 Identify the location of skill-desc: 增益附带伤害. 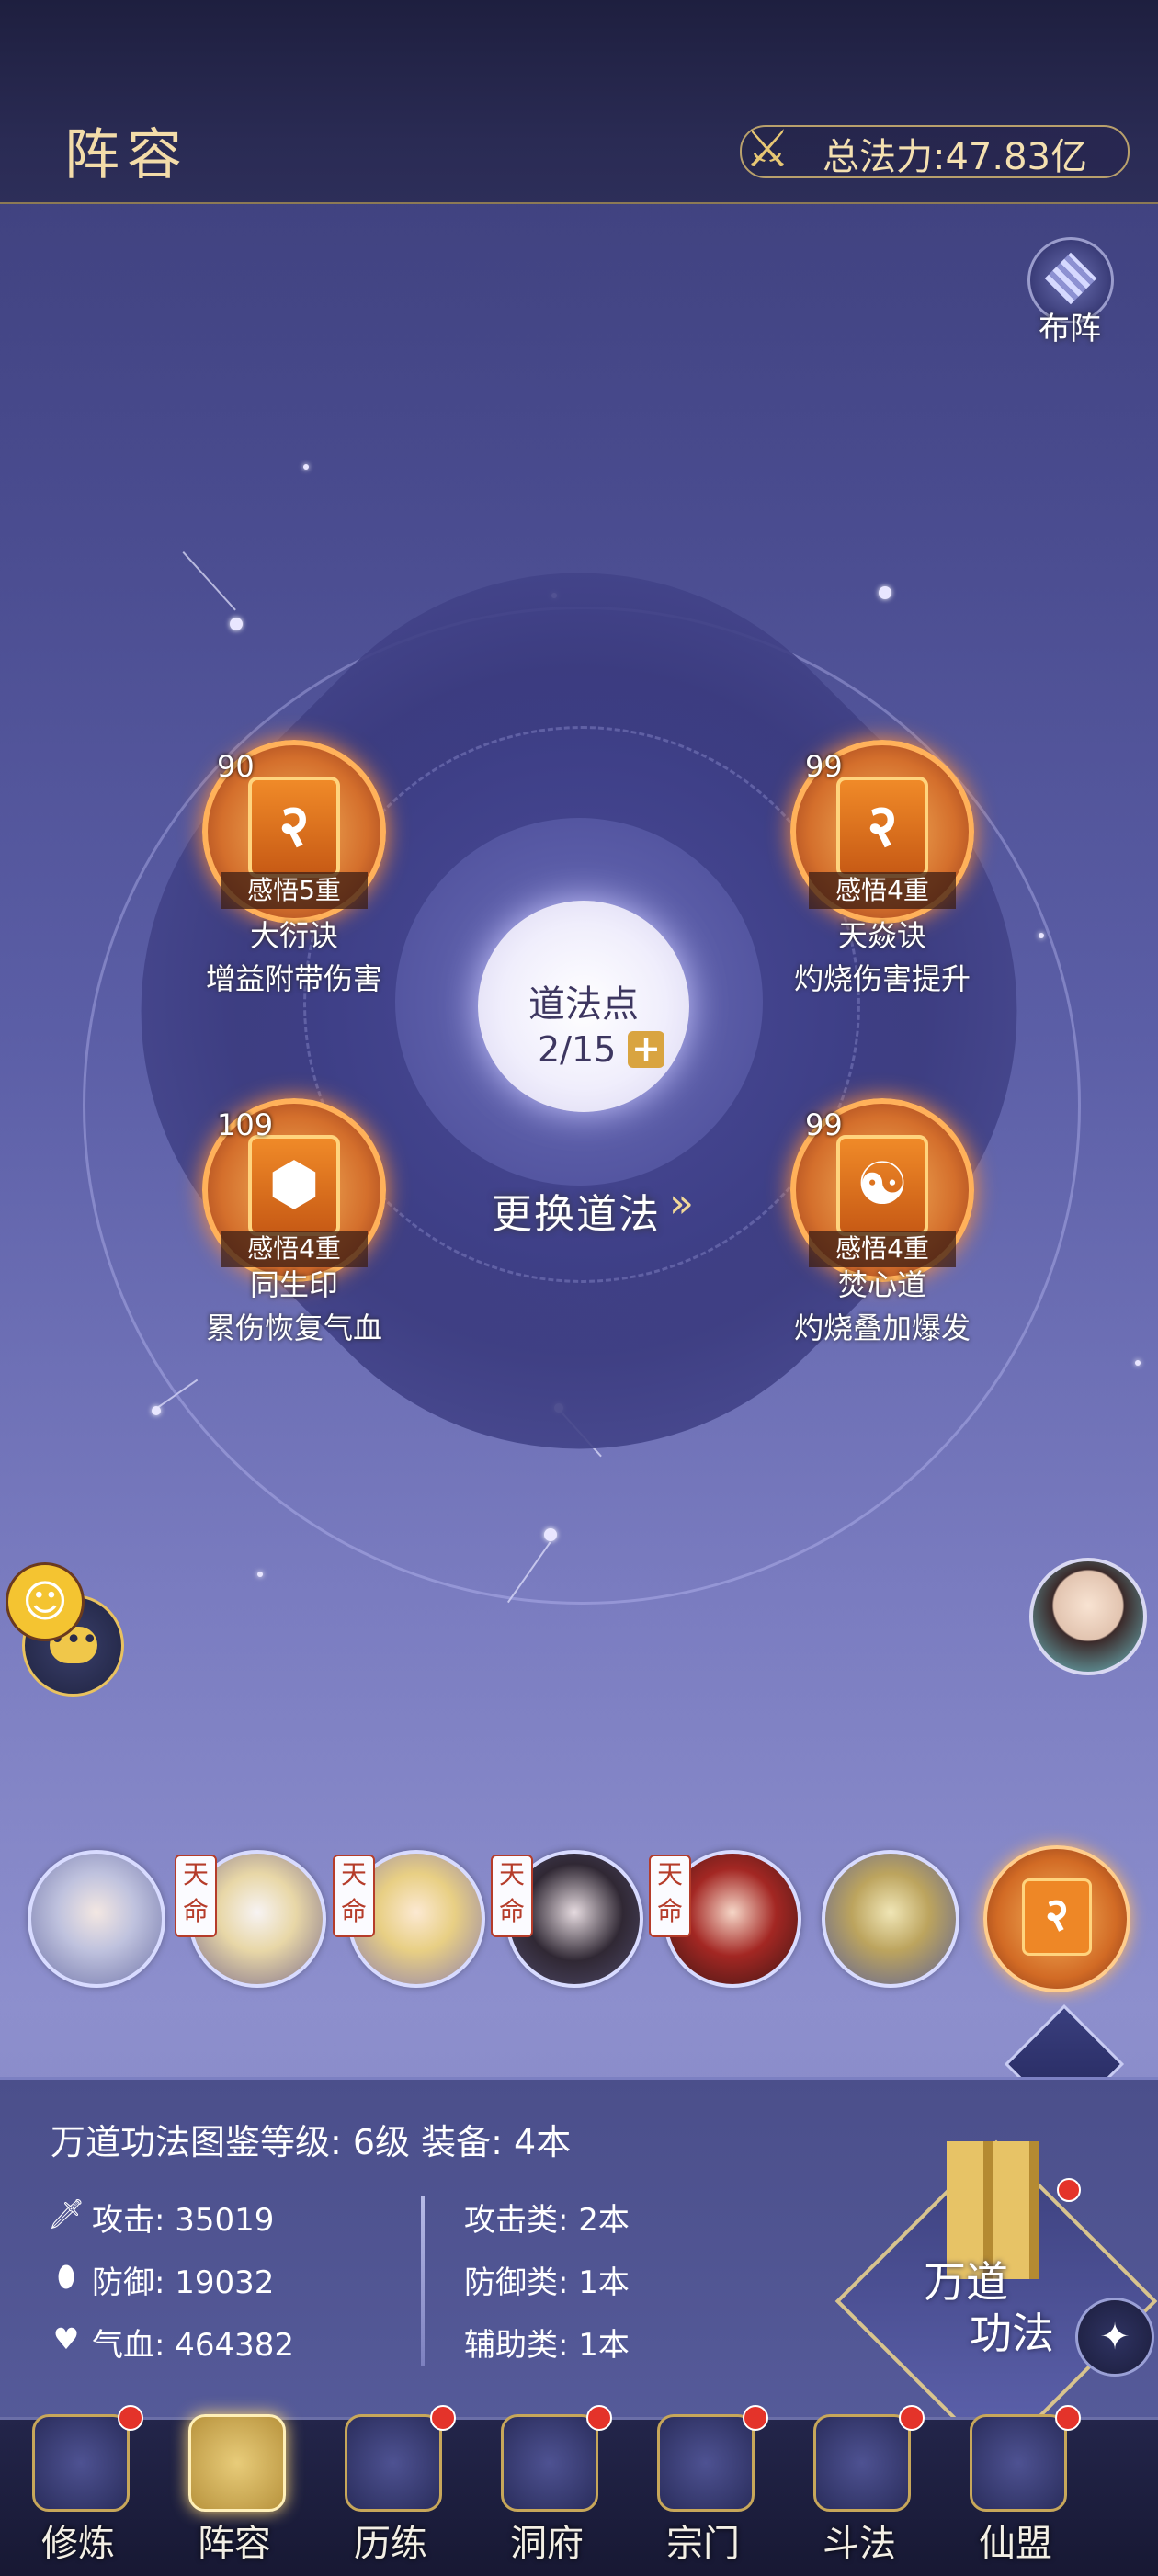
(293, 978).